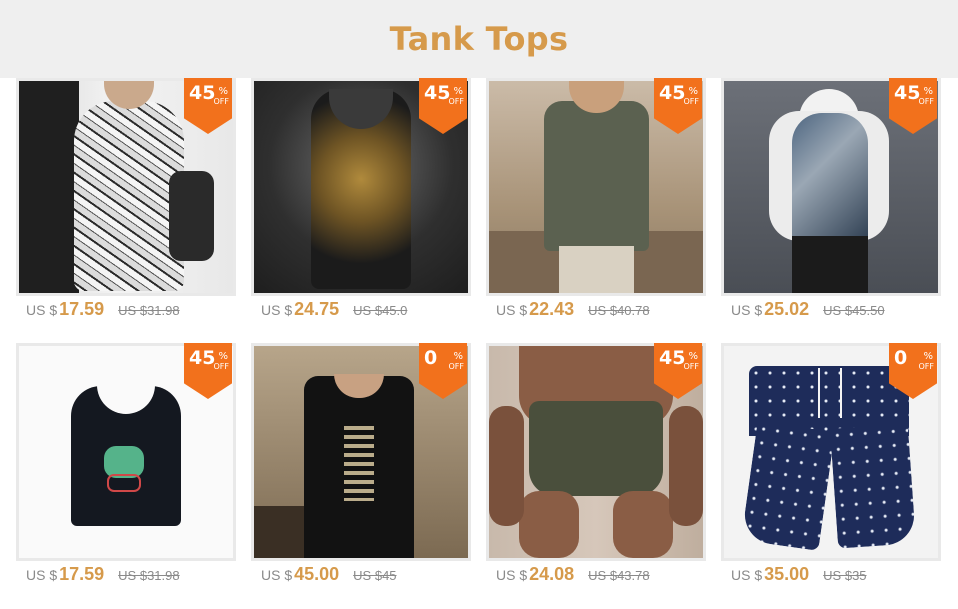  What do you see at coordinates (787, 309) in the screenshot?
I see `sale-price: 25.02` at bounding box center [787, 309].